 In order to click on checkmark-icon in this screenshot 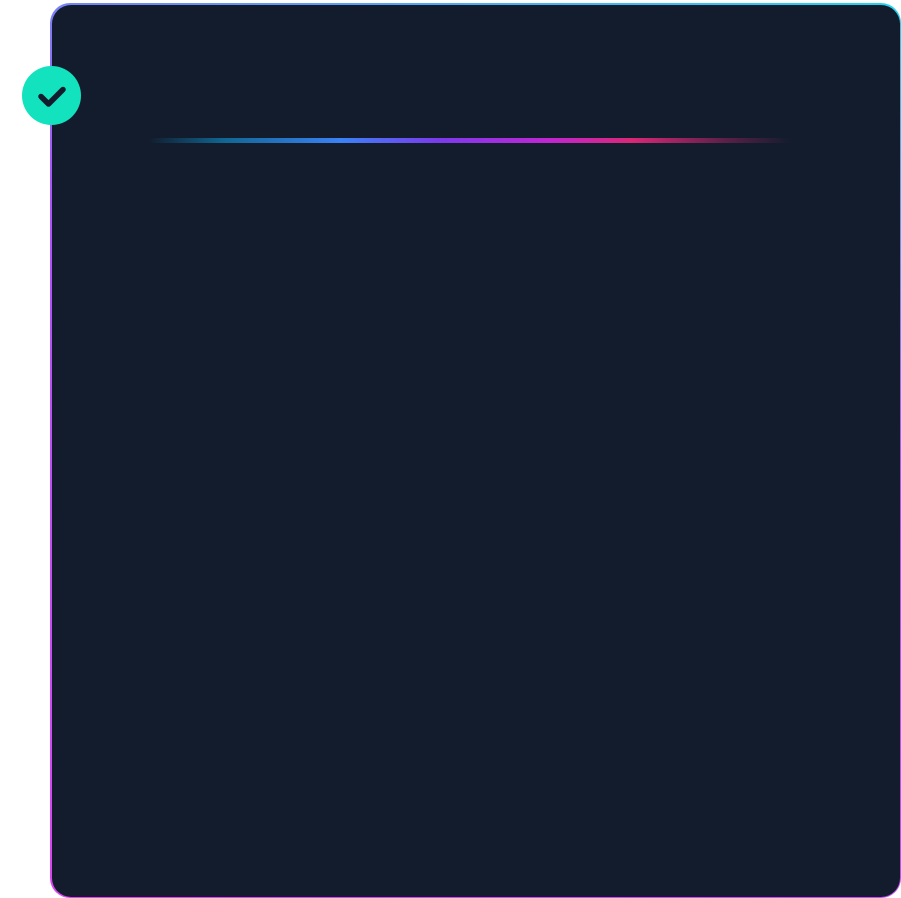, I will do `click(51, 96)`.